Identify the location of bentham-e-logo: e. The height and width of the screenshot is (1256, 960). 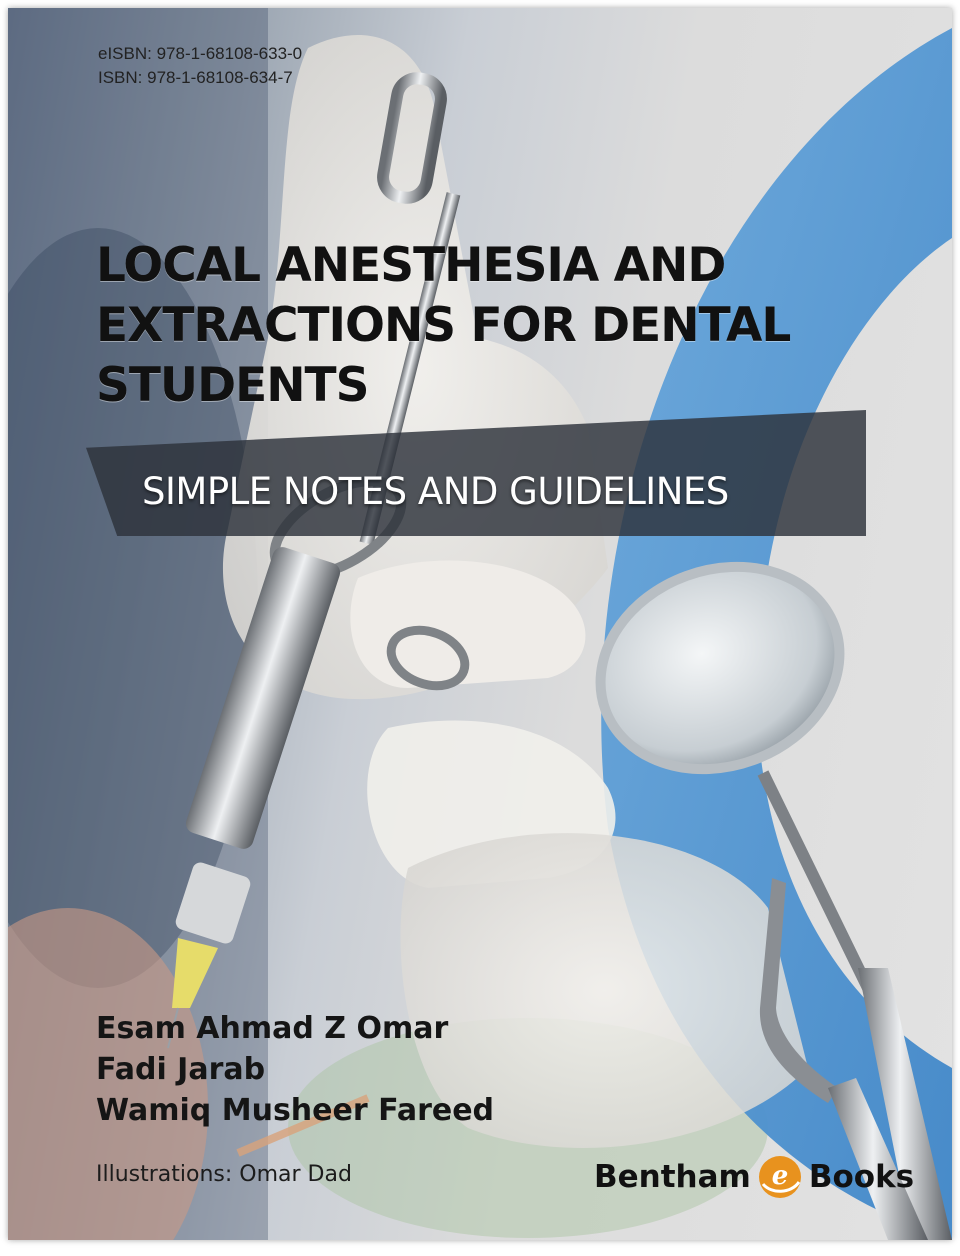
(779, 1177).